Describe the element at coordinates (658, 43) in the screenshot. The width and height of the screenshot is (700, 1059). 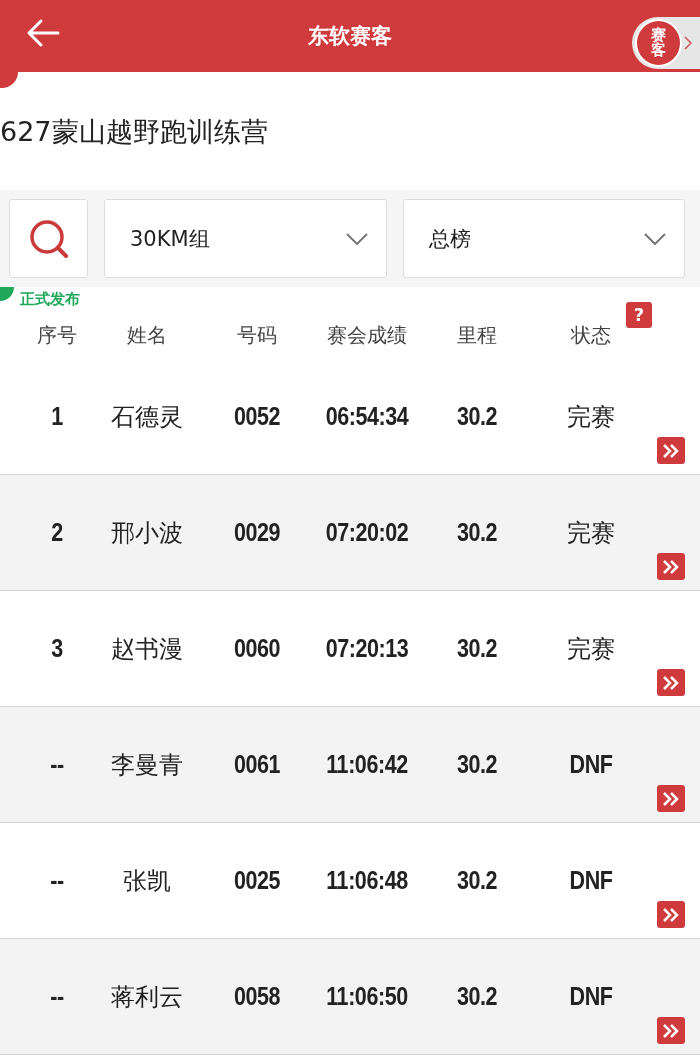
I see `logo-badge: 赛客` at that location.